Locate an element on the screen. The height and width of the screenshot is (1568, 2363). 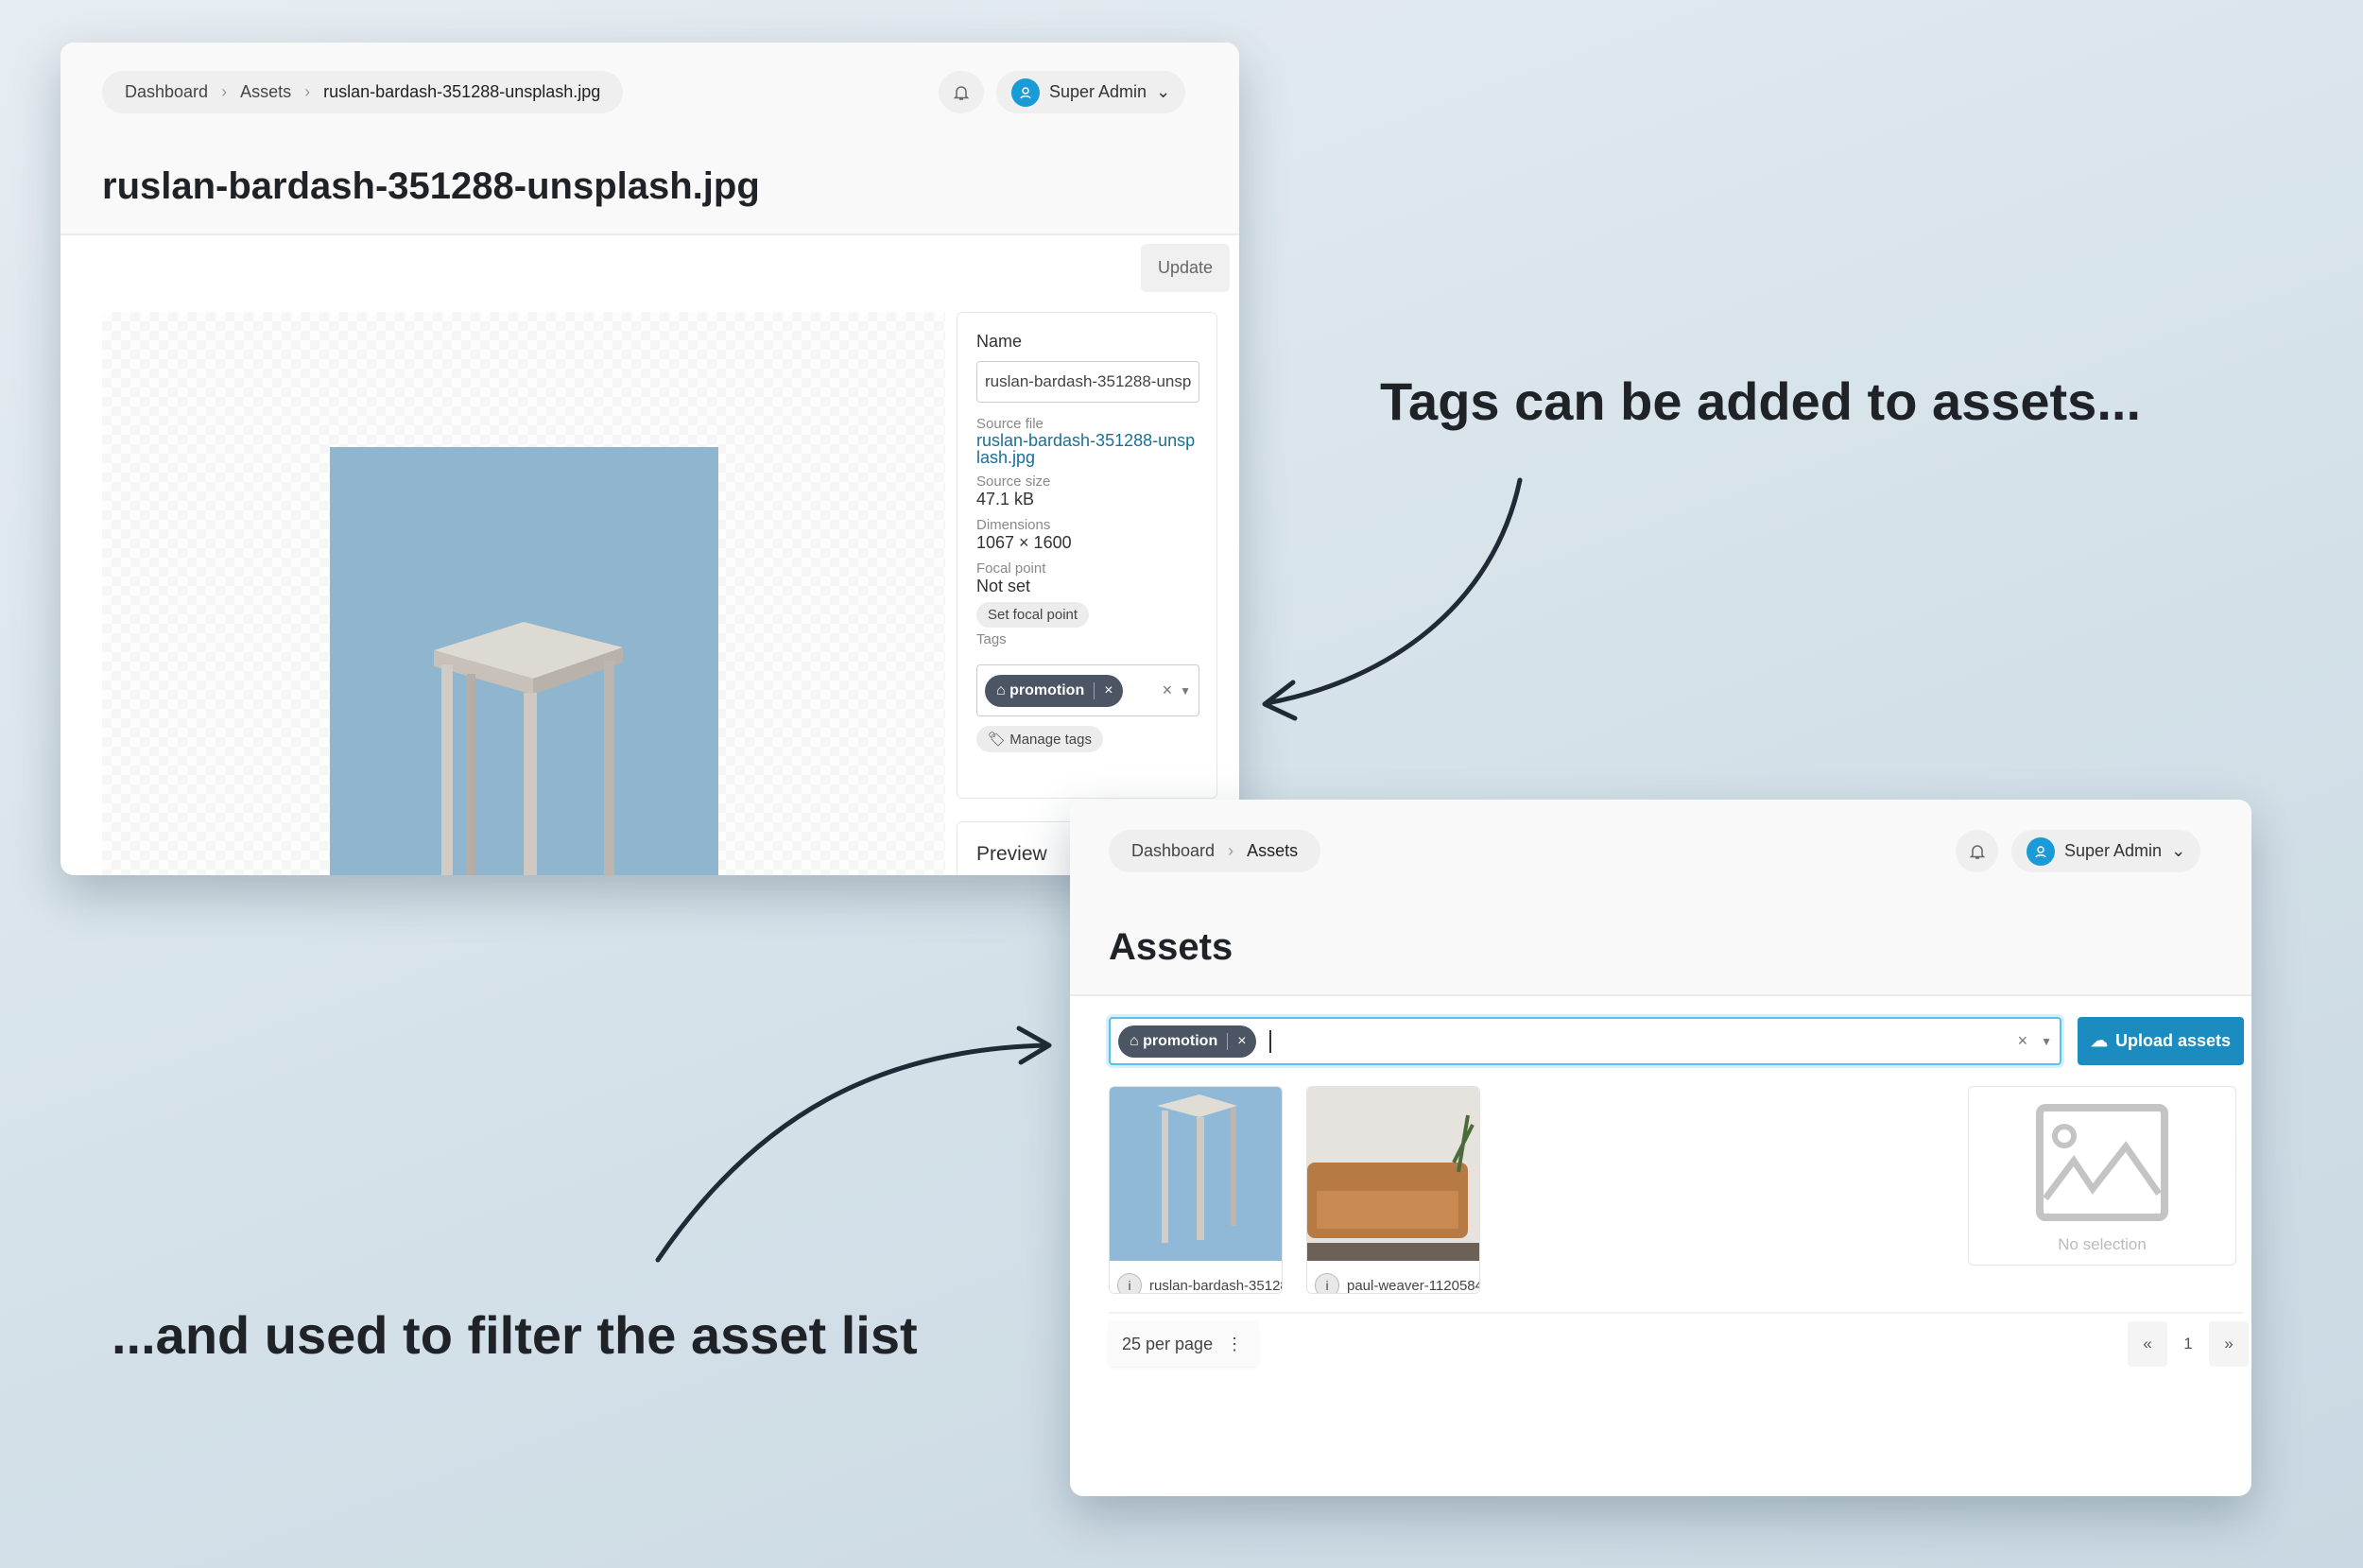
dimensions-label: Dimensions is located at coordinates (1013, 525).